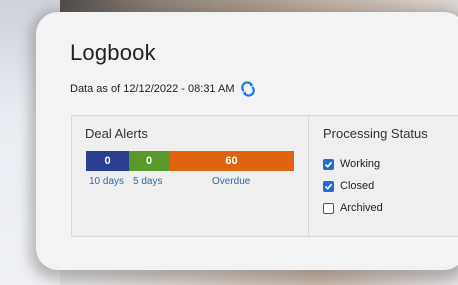 The height and width of the screenshot is (285, 458). I want to click on panel-divider, so click(308, 176).